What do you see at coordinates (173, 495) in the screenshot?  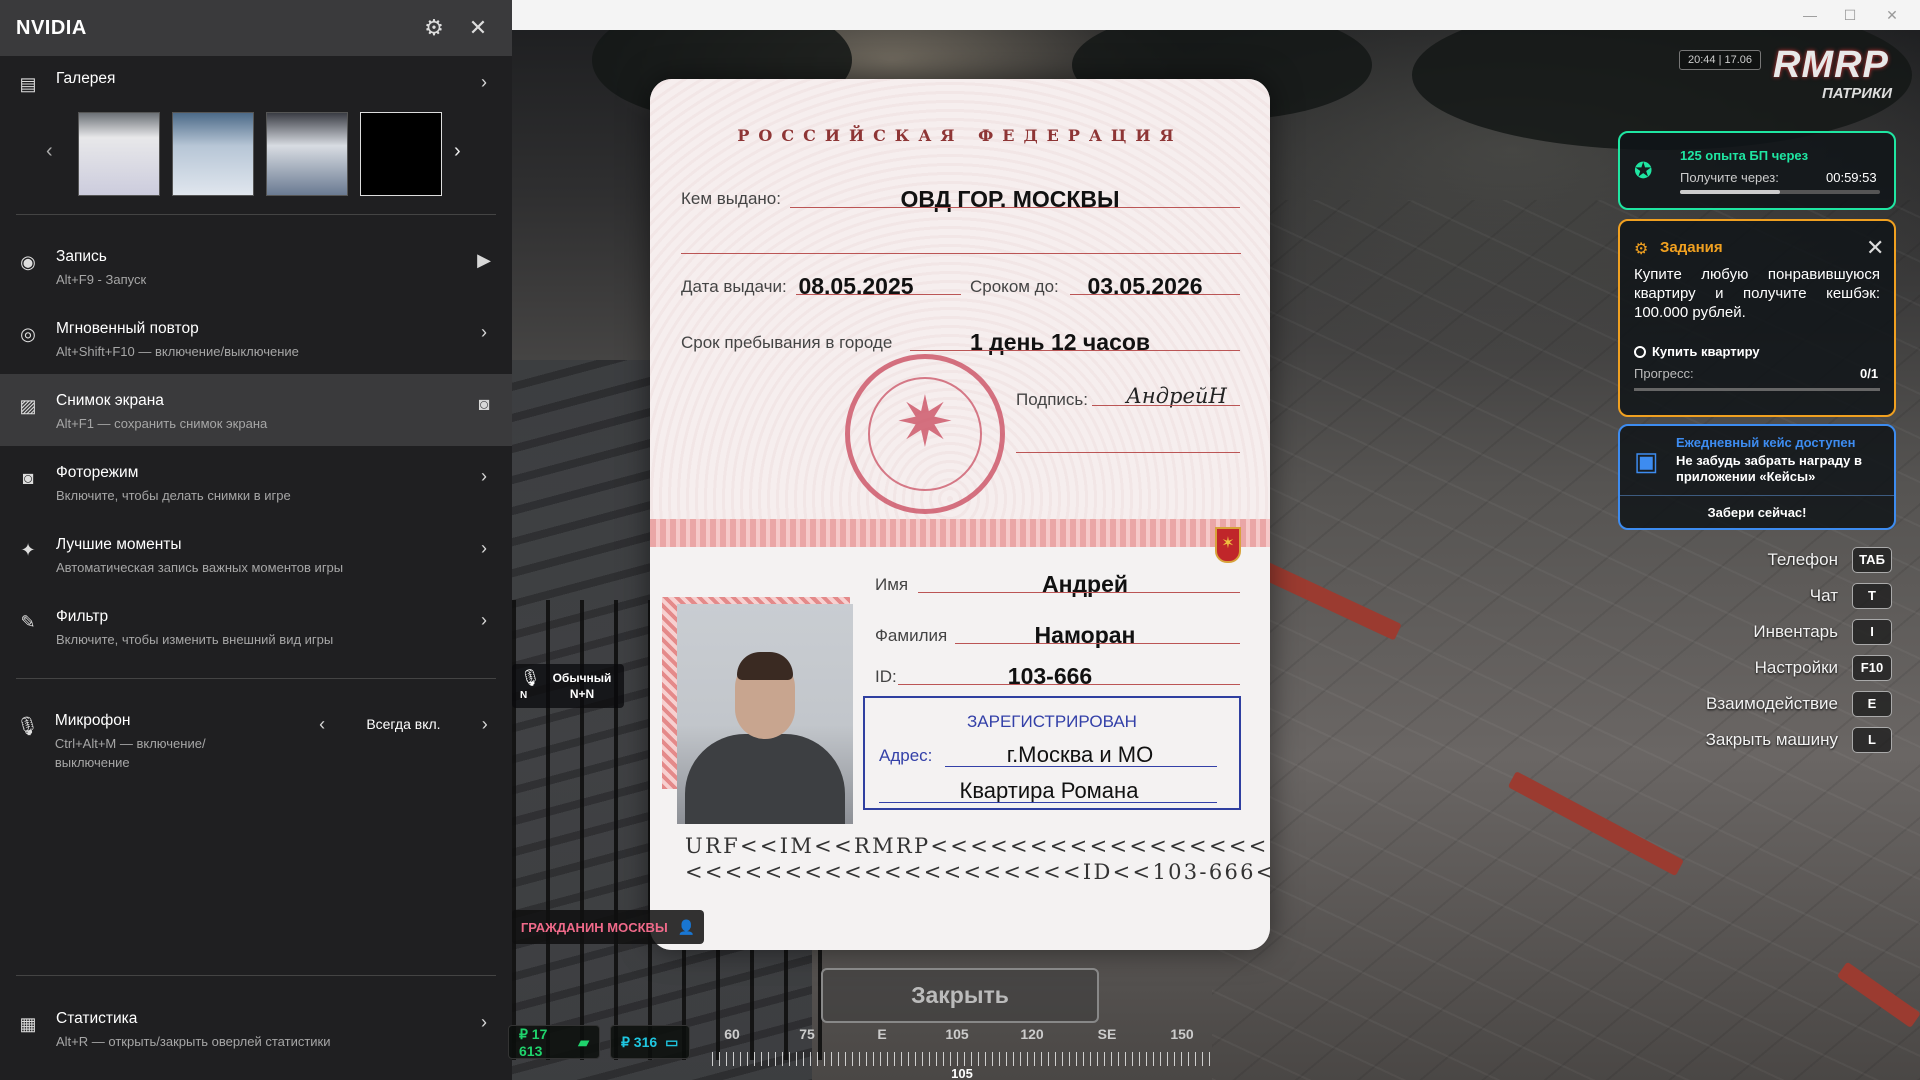 I see `photo-mode-hint: Включите, чтобы делать снимки в игре` at bounding box center [173, 495].